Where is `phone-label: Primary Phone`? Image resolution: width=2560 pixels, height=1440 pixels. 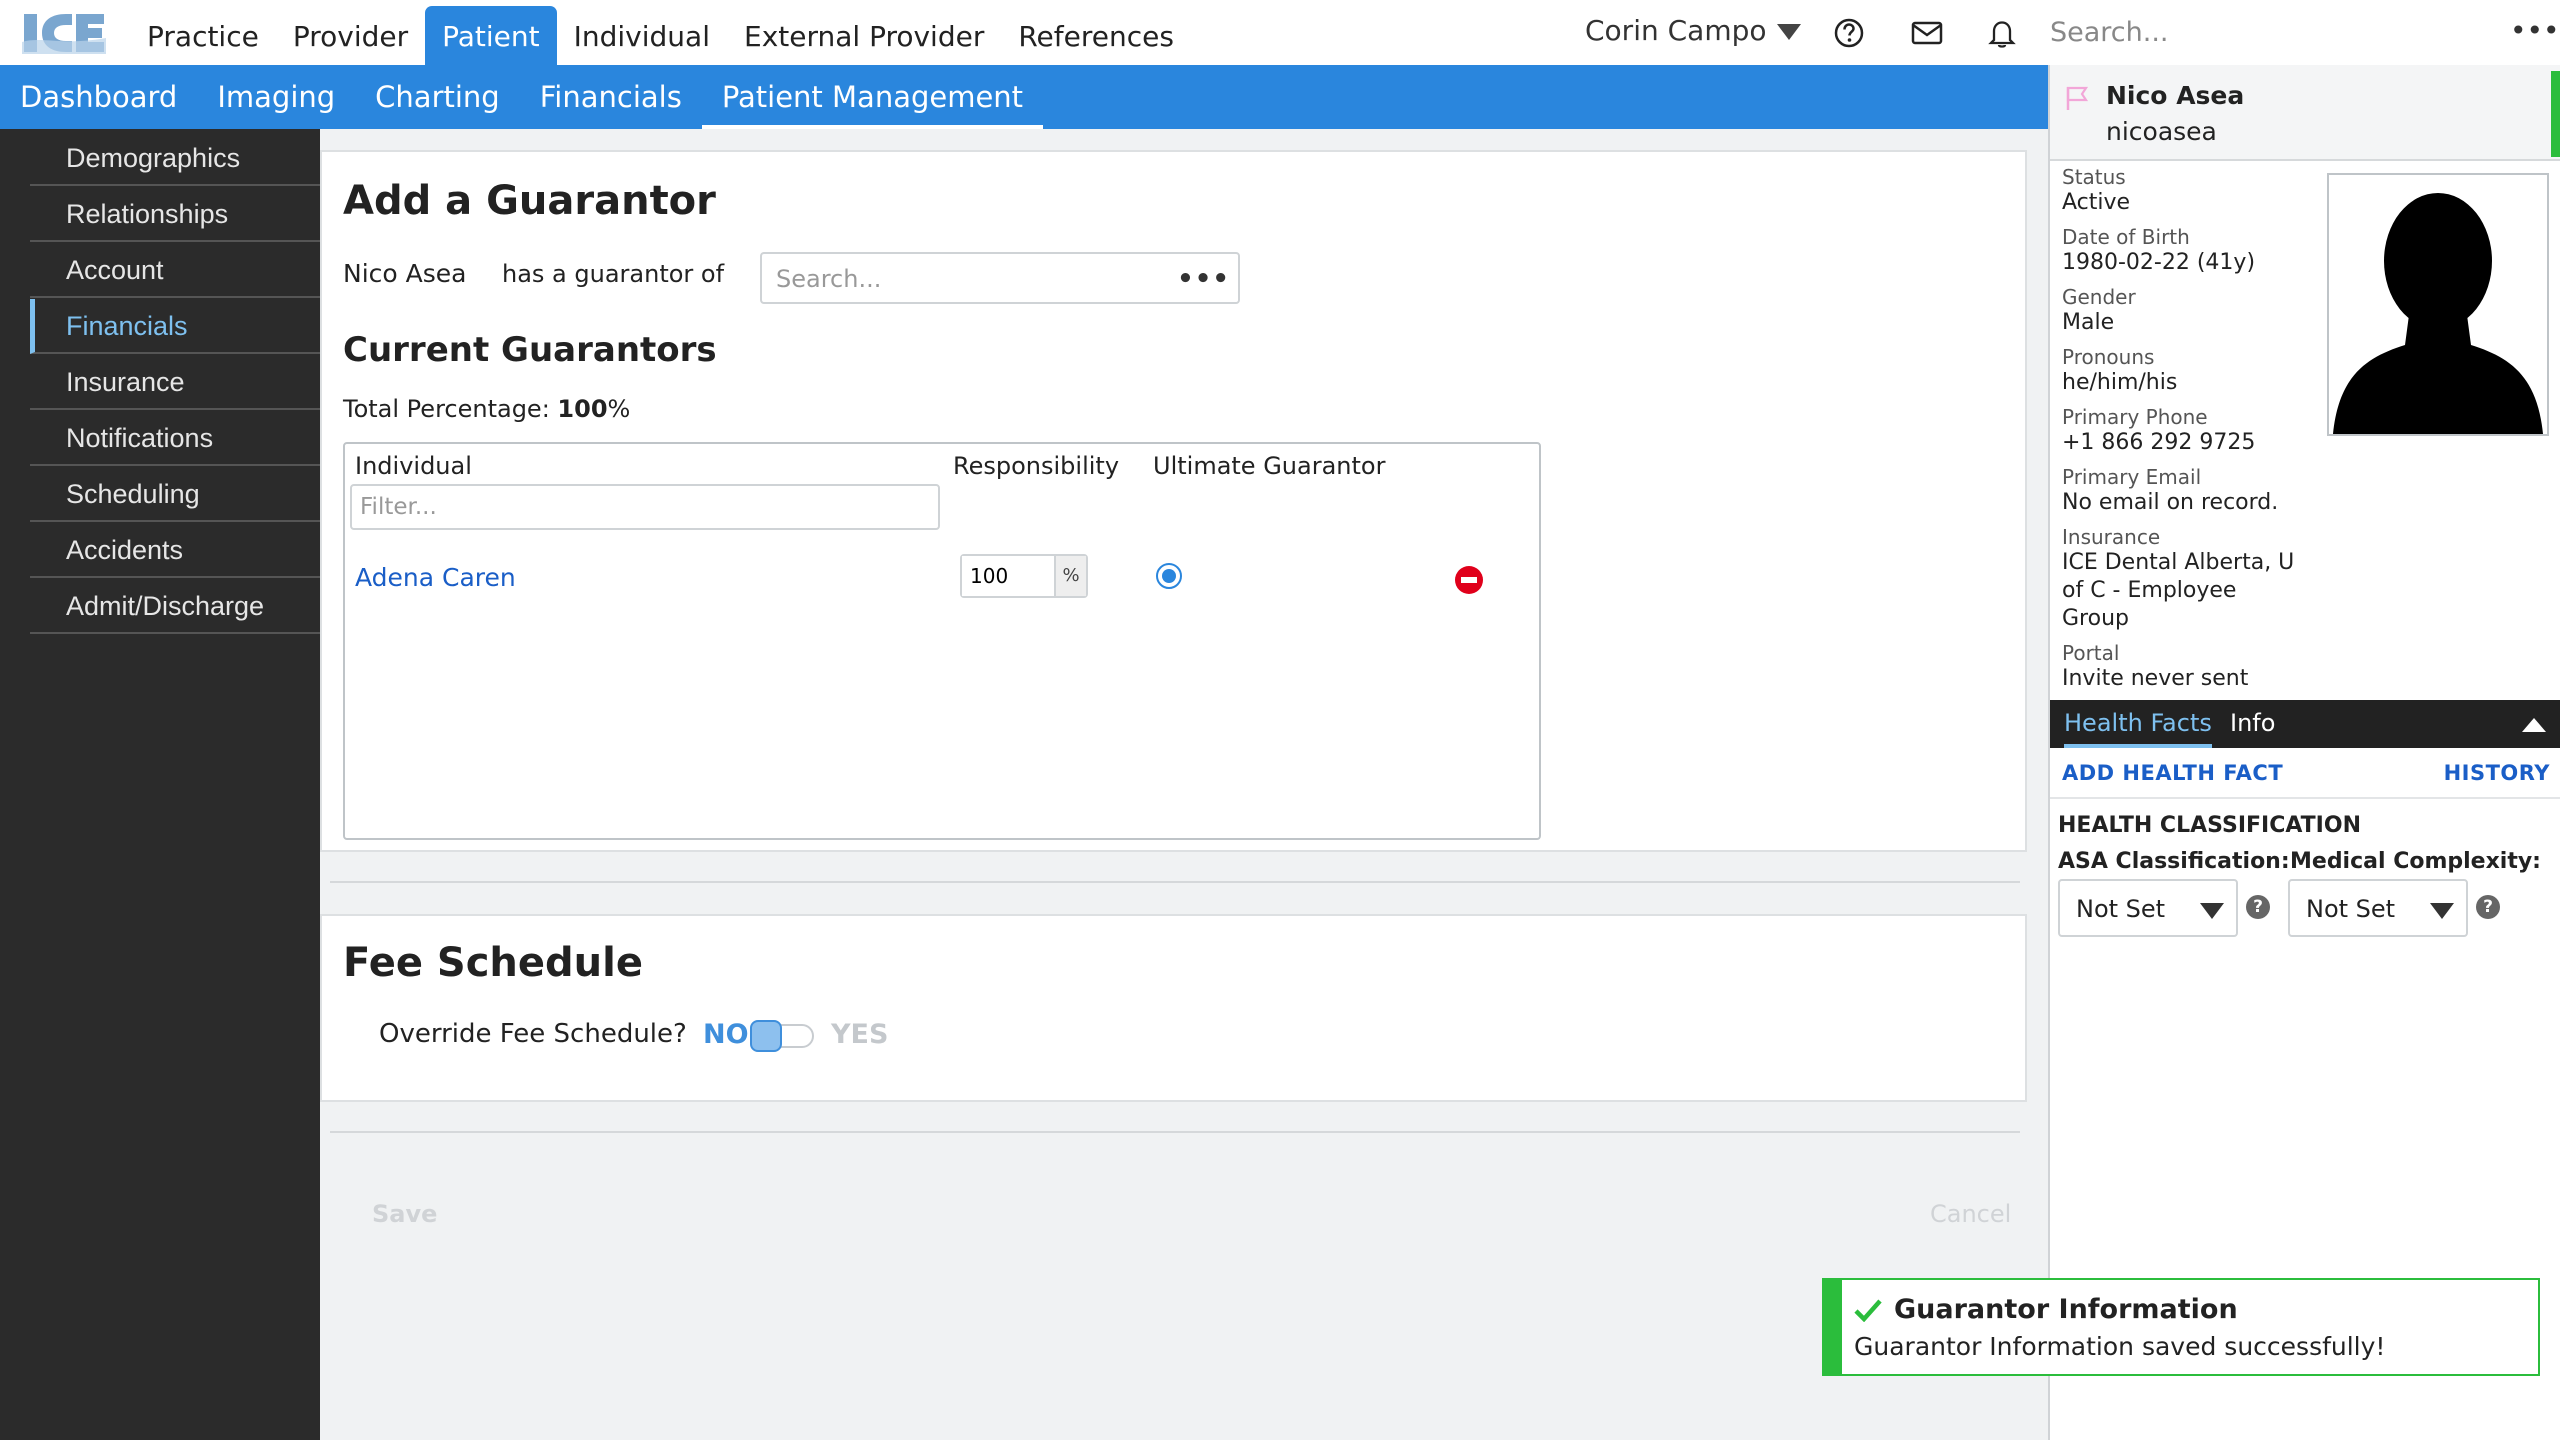 phone-label: Primary Phone is located at coordinates (2135, 417).